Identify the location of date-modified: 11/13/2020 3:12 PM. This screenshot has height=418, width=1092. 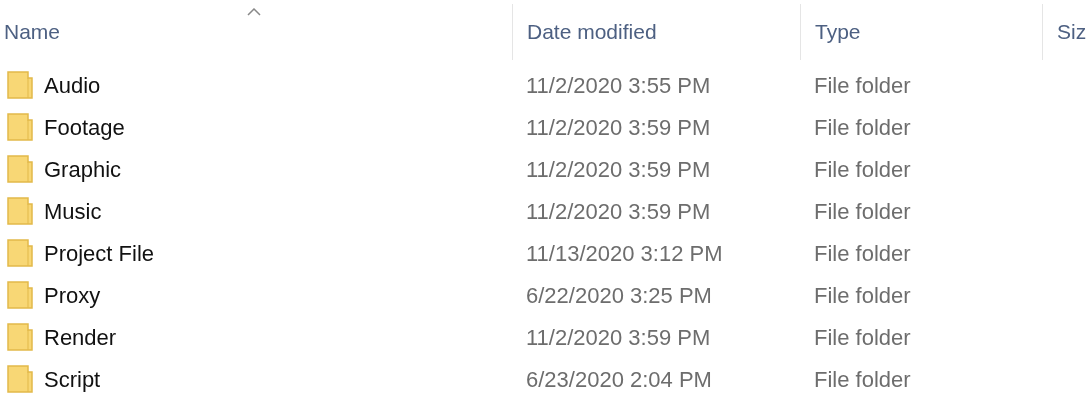
(624, 253).